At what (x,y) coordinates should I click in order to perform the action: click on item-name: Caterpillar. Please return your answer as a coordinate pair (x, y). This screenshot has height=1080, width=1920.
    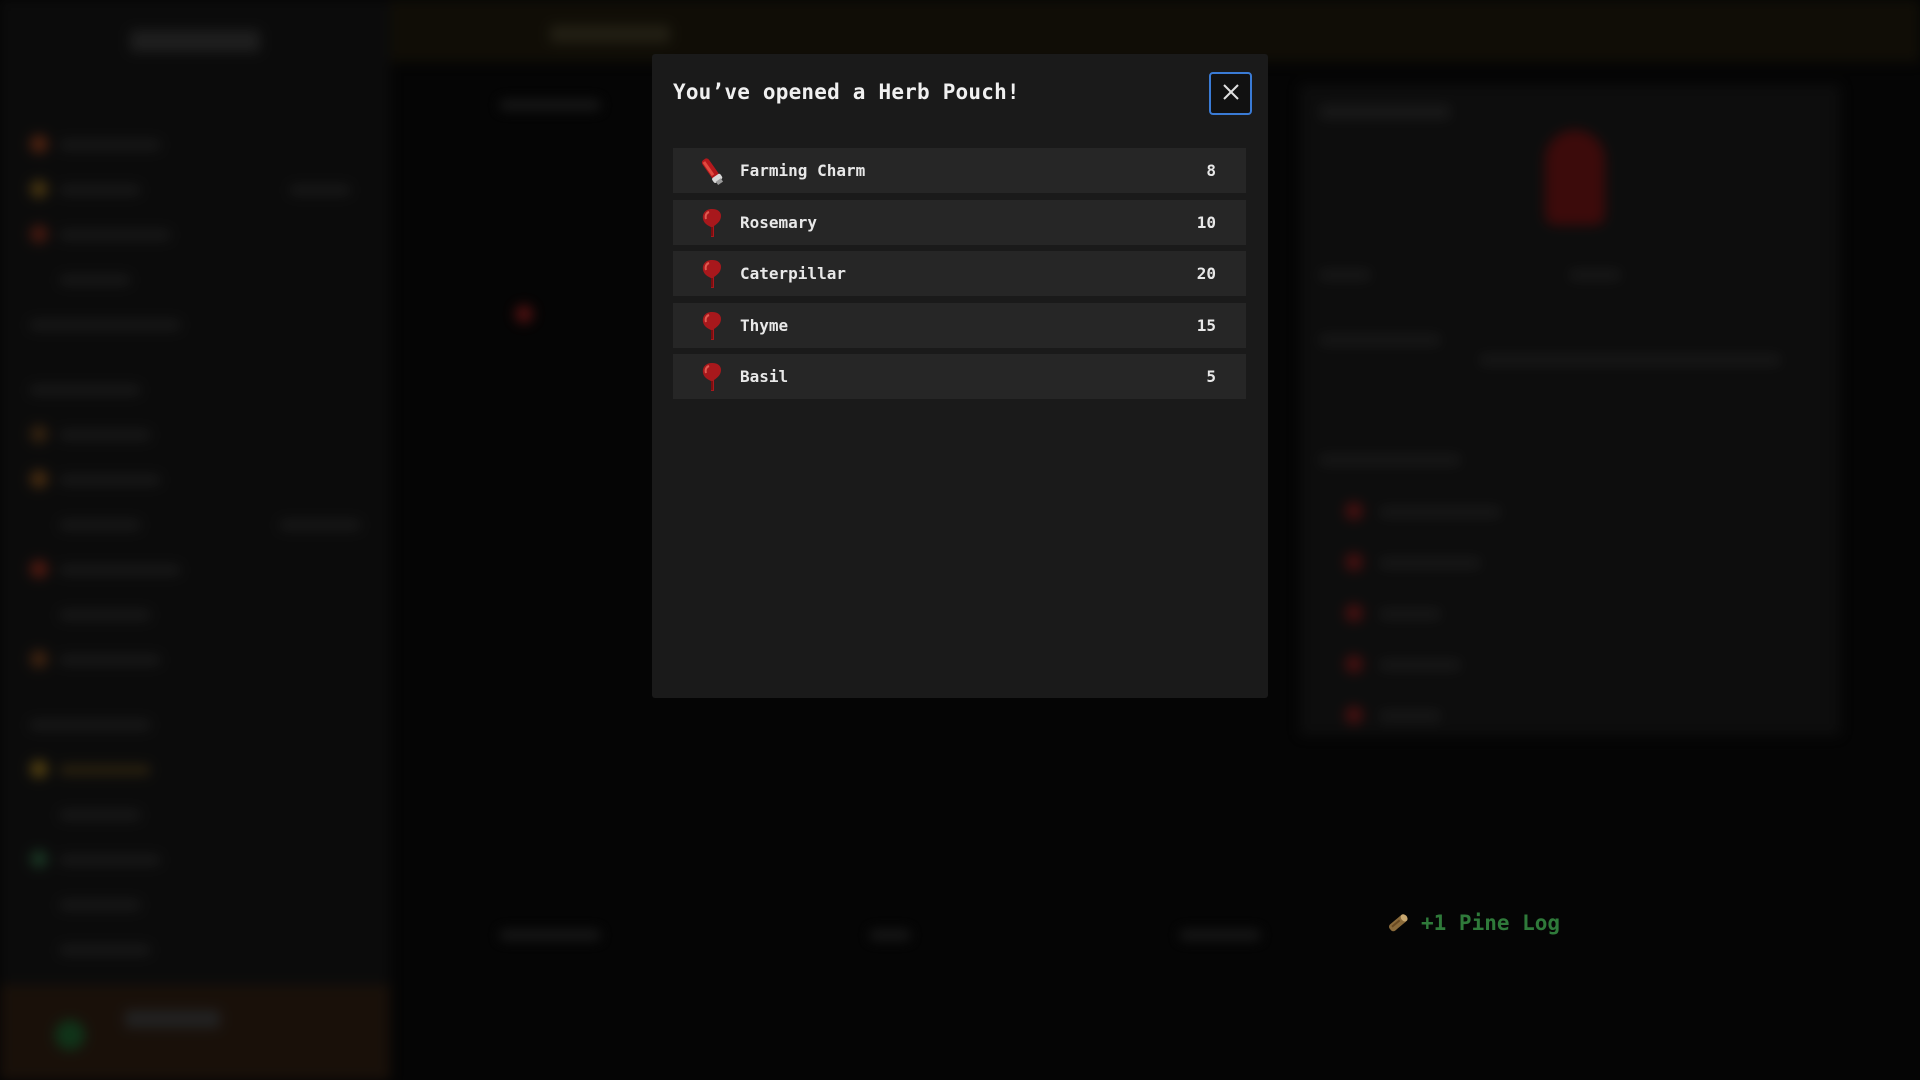
    Looking at the image, I should click on (793, 273).